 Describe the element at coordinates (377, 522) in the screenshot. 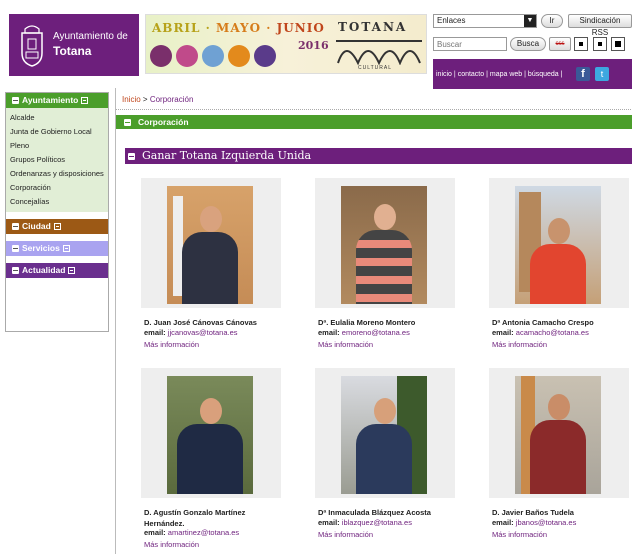

I see `email-link: iblazquez@totana.es` at that location.